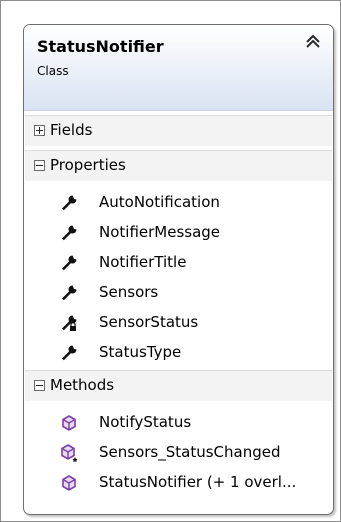 The image size is (341, 522). Describe the element at coordinates (178, 130) in the screenshot. I see `section-fields: Fields` at that location.